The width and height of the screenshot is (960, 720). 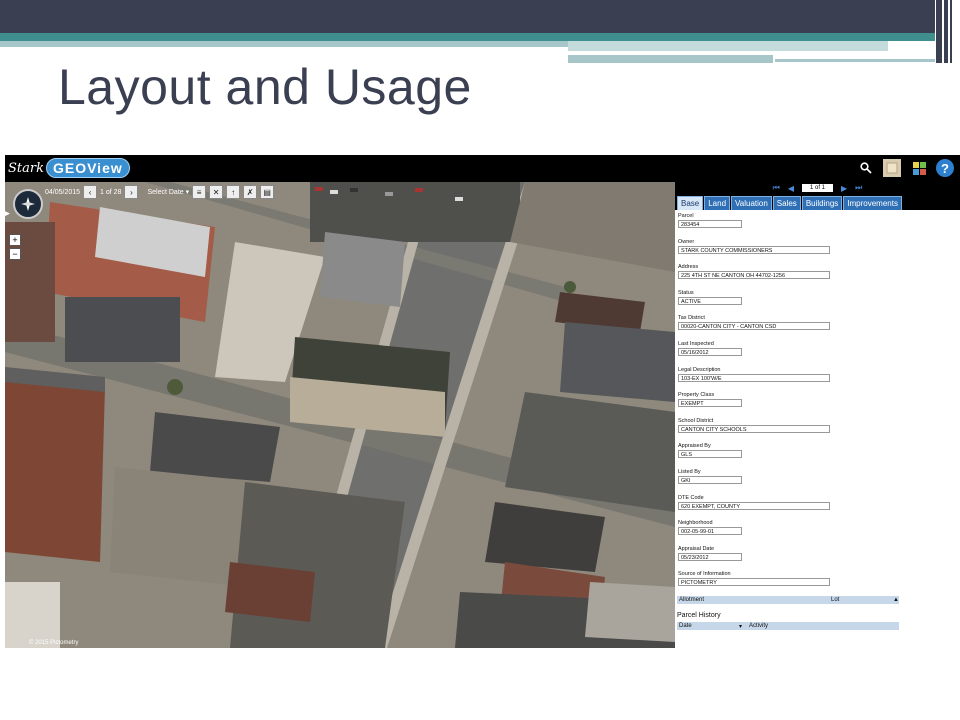 What do you see at coordinates (754, 249) in the screenshot?
I see `field-value: STARK COUNTY COMMISSIONERS` at bounding box center [754, 249].